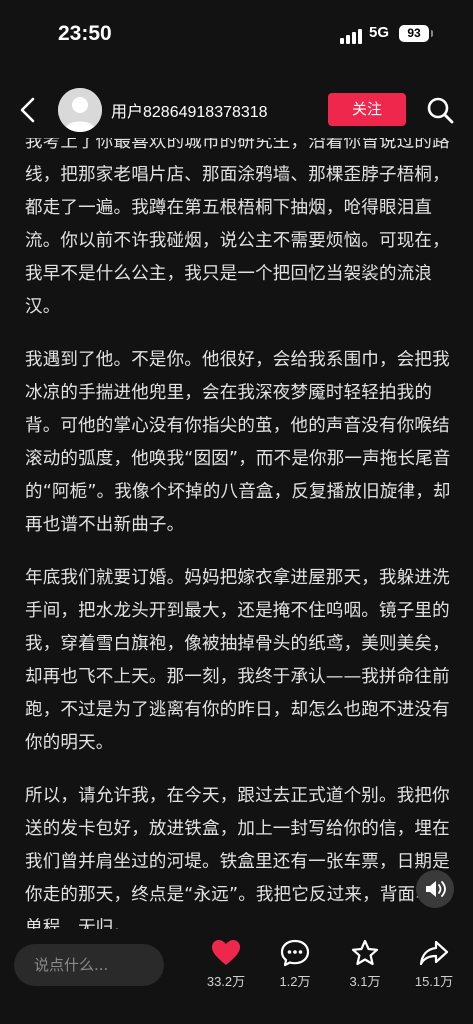 This screenshot has height=1024, width=473. Describe the element at coordinates (365, 981) in the screenshot. I see `favorite-count: 3.1万` at that location.